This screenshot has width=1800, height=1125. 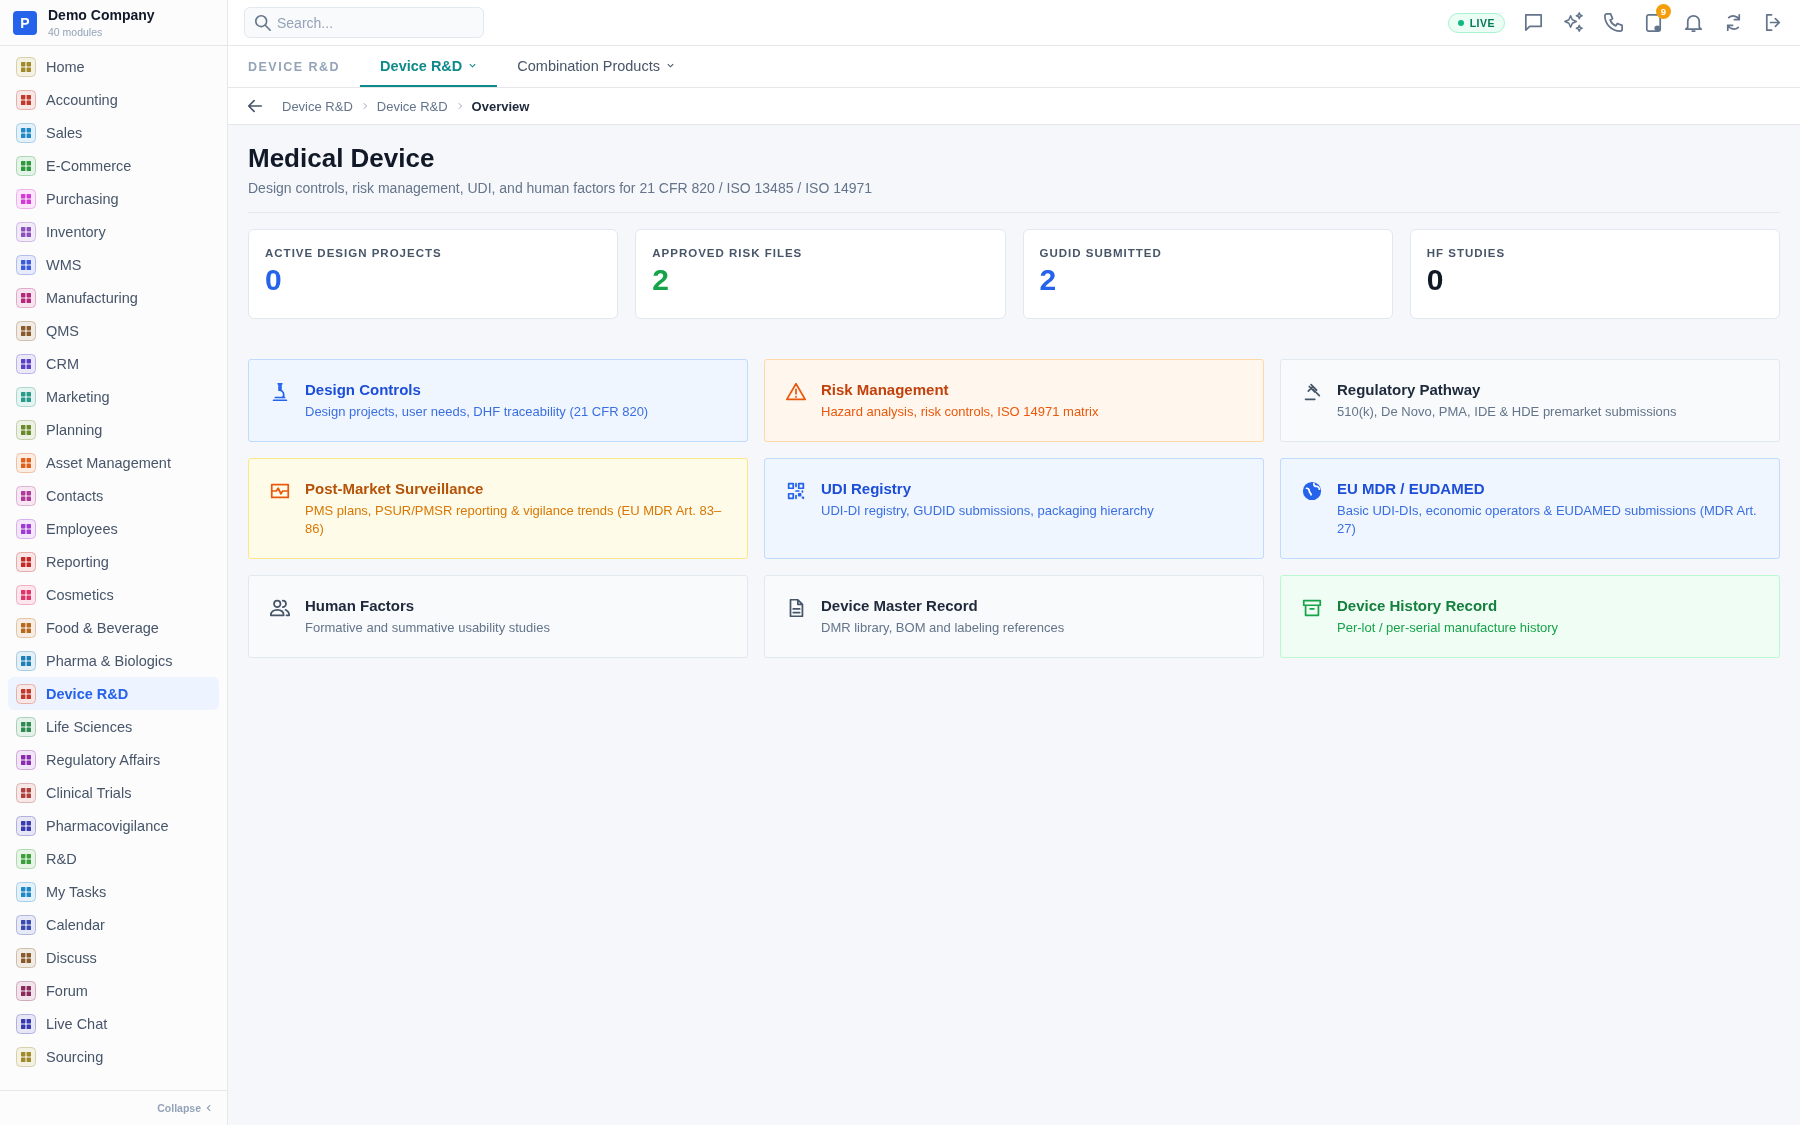 What do you see at coordinates (1411, 488) in the screenshot?
I see `card-title: EU MDR / EUDAMED` at bounding box center [1411, 488].